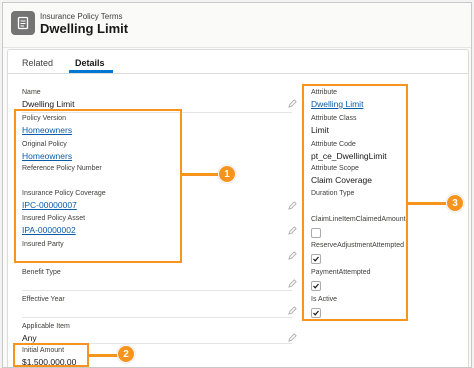  What do you see at coordinates (37, 63) in the screenshot?
I see `tab-related: Related` at bounding box center [37, 63].